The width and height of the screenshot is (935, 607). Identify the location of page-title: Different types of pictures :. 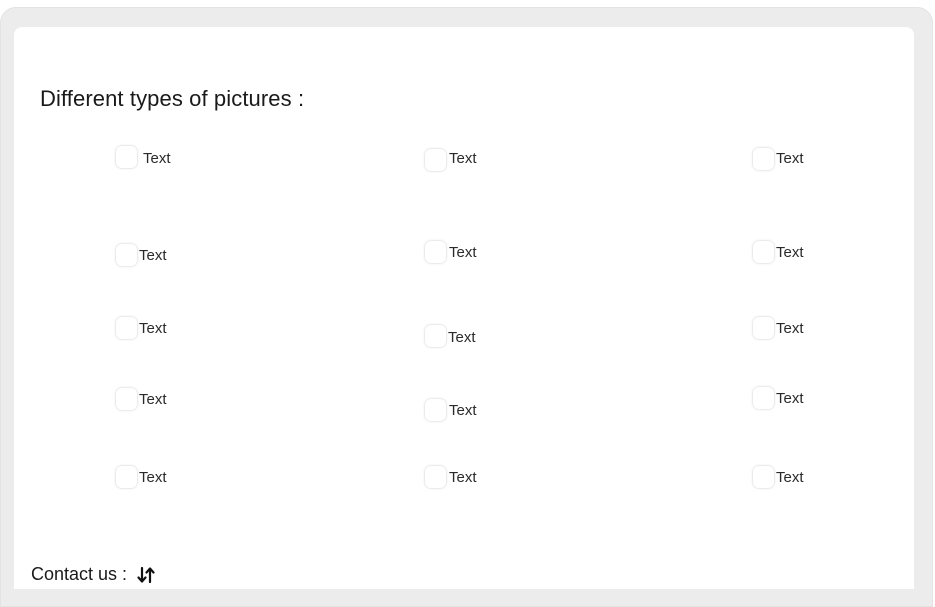
(172, 98).